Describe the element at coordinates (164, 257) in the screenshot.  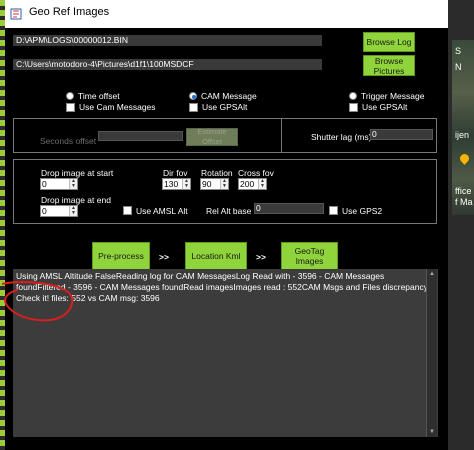
I see `arrow-1: >>` at that location.